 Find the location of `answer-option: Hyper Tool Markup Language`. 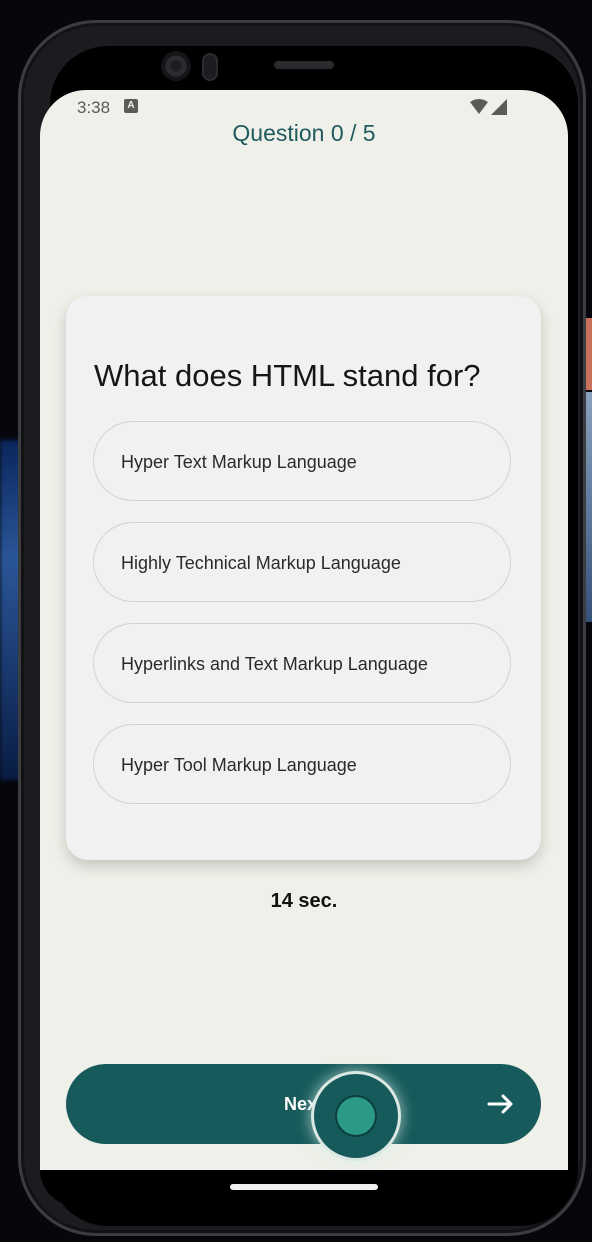

answer-option: Hyper Tool Markup Language is located at coordinates (302, 764).